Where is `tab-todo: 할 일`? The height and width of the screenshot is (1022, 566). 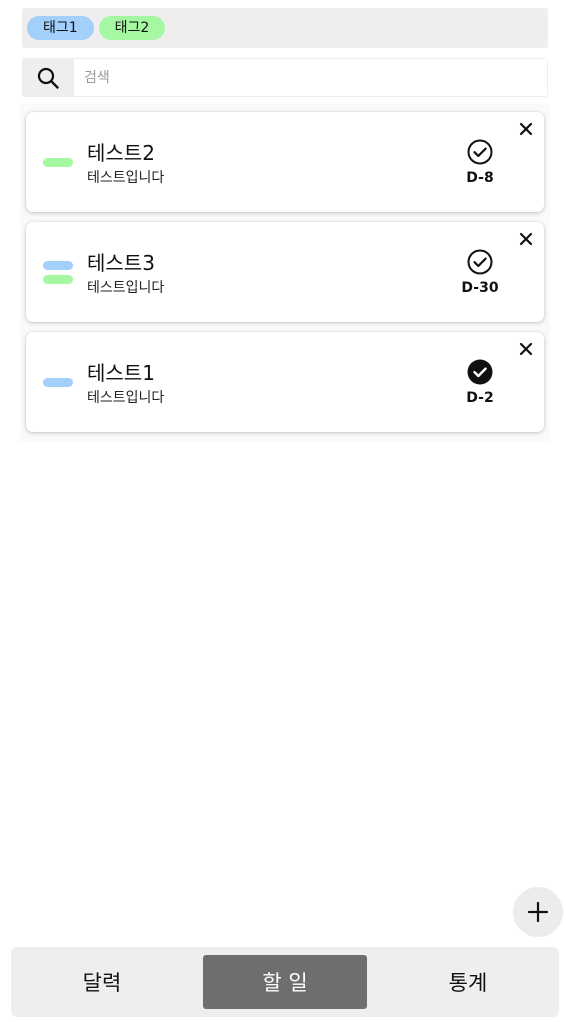 tab-todo: 할 일 is located at coordinates (285, 982).